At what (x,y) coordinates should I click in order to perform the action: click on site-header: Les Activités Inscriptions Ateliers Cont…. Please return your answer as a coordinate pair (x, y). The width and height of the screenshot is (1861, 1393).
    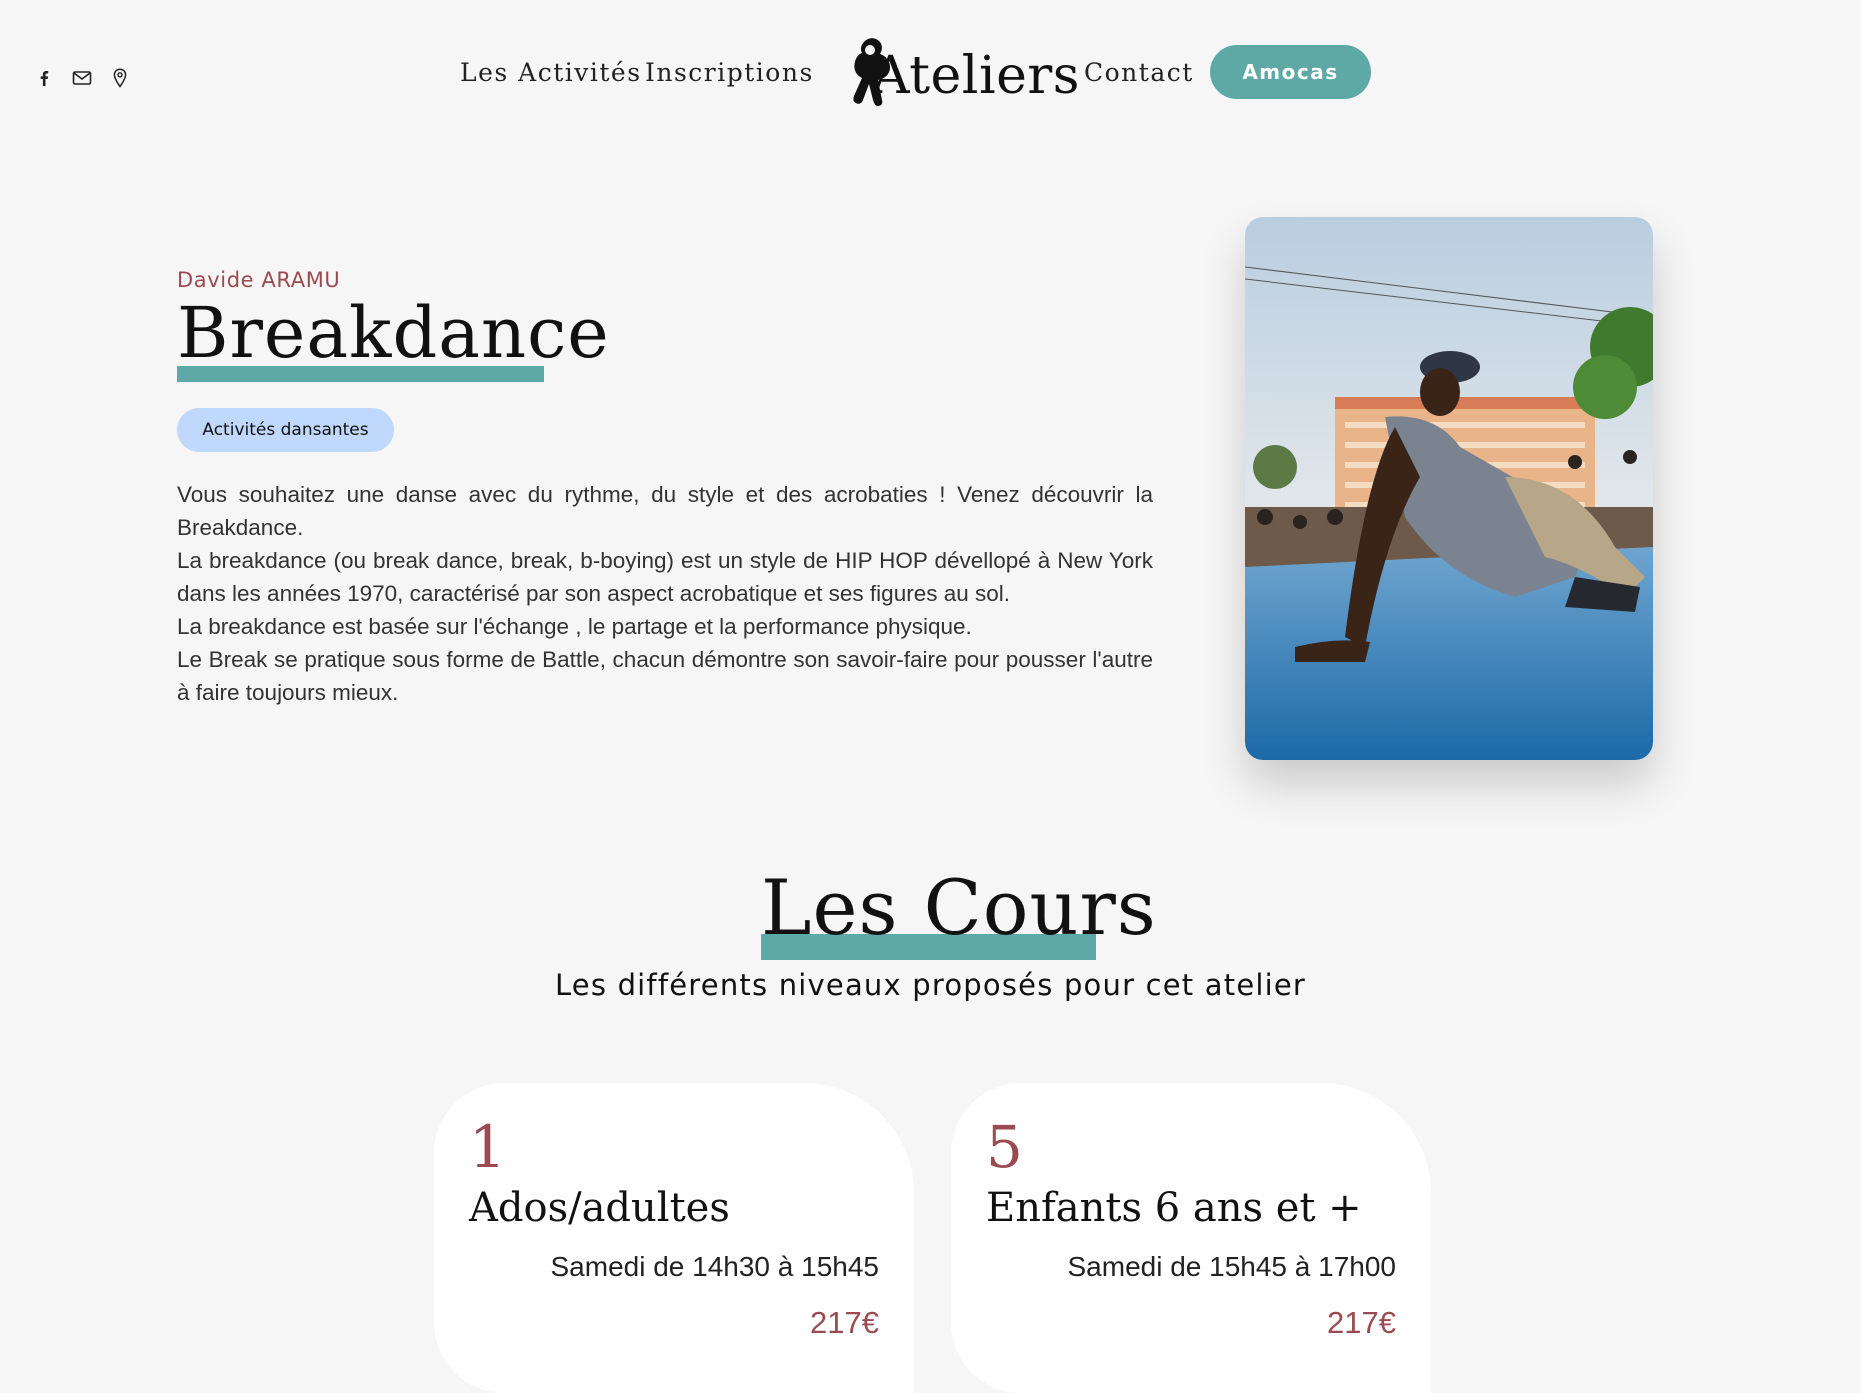
    Looking at the image, I should click on (930, 70).